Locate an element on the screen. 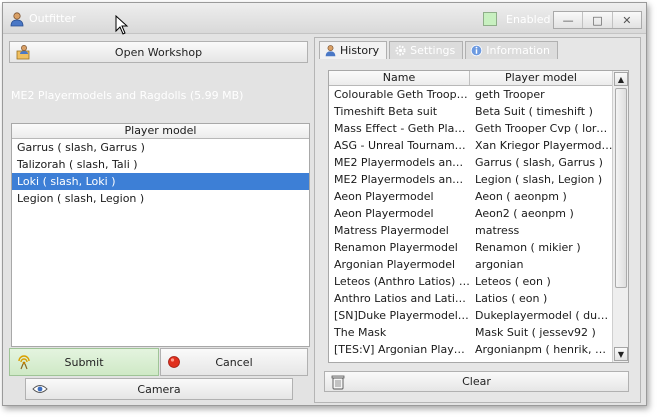 This screenshot has width=662, height=419. open-workshop-label: Open Workshop is located at coordinates (158, 52).